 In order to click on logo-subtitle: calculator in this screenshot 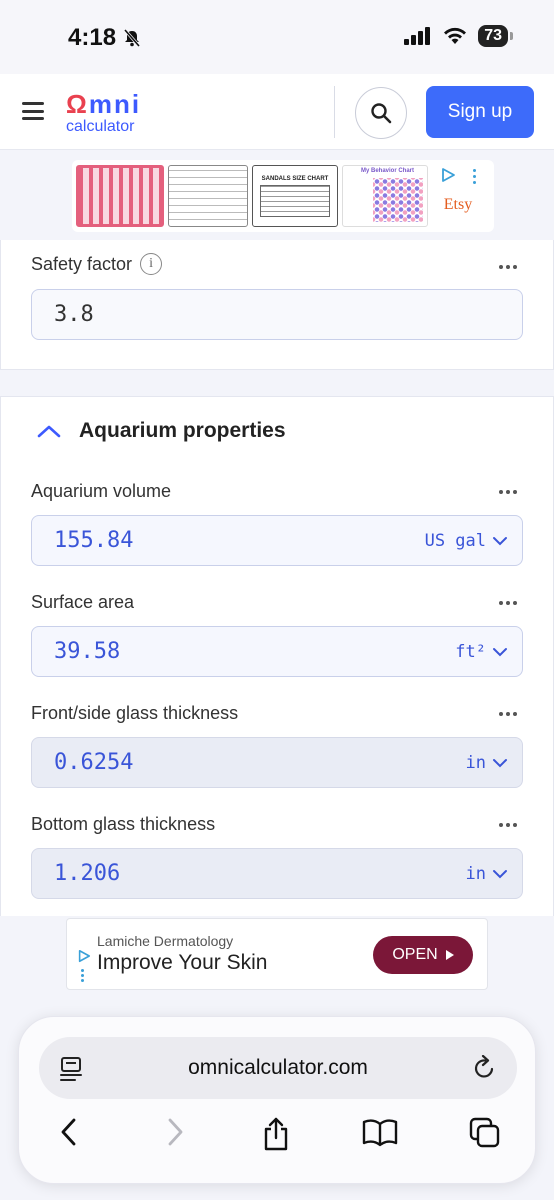, I will do `click(100, 126)`.